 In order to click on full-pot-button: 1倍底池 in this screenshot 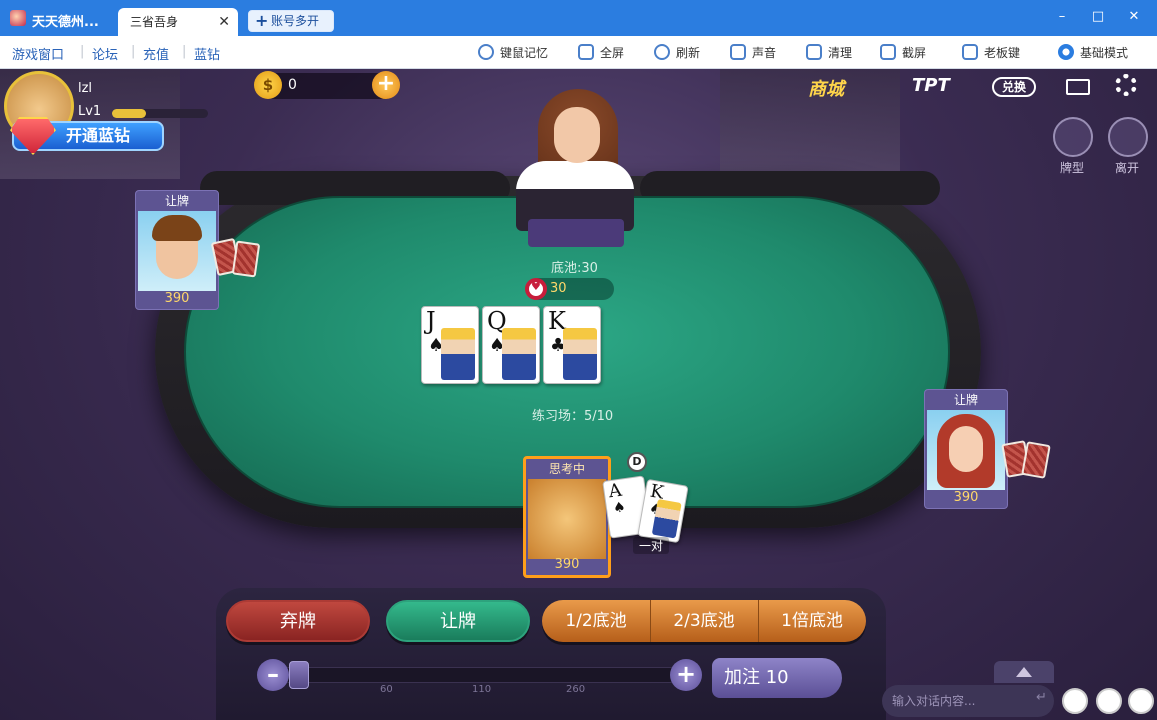, I will do `click(812, 621)`.